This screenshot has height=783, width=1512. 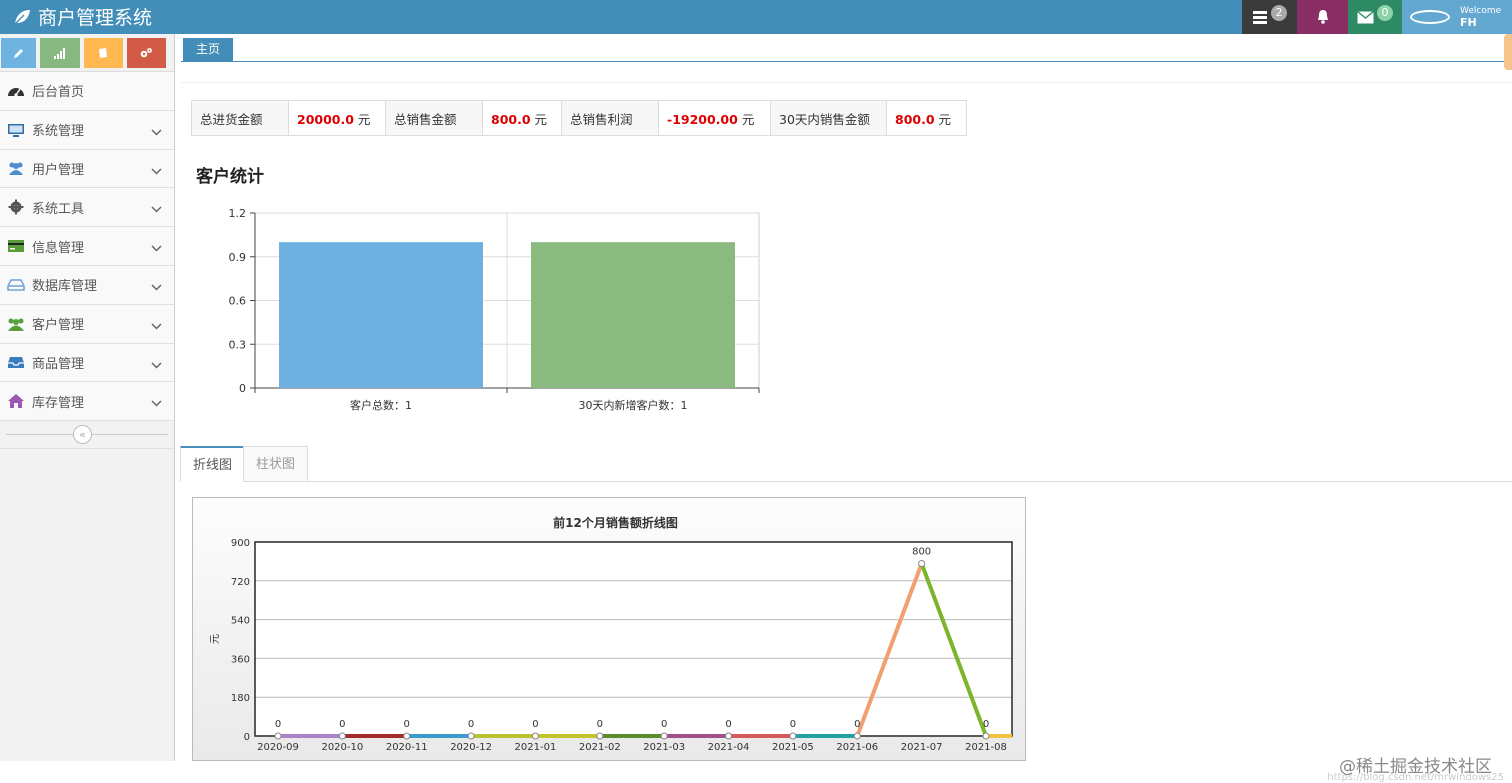 I want to click on top-navbar: 商户管理系统 2 0 Welcome FH, so click(x=756, y=17).